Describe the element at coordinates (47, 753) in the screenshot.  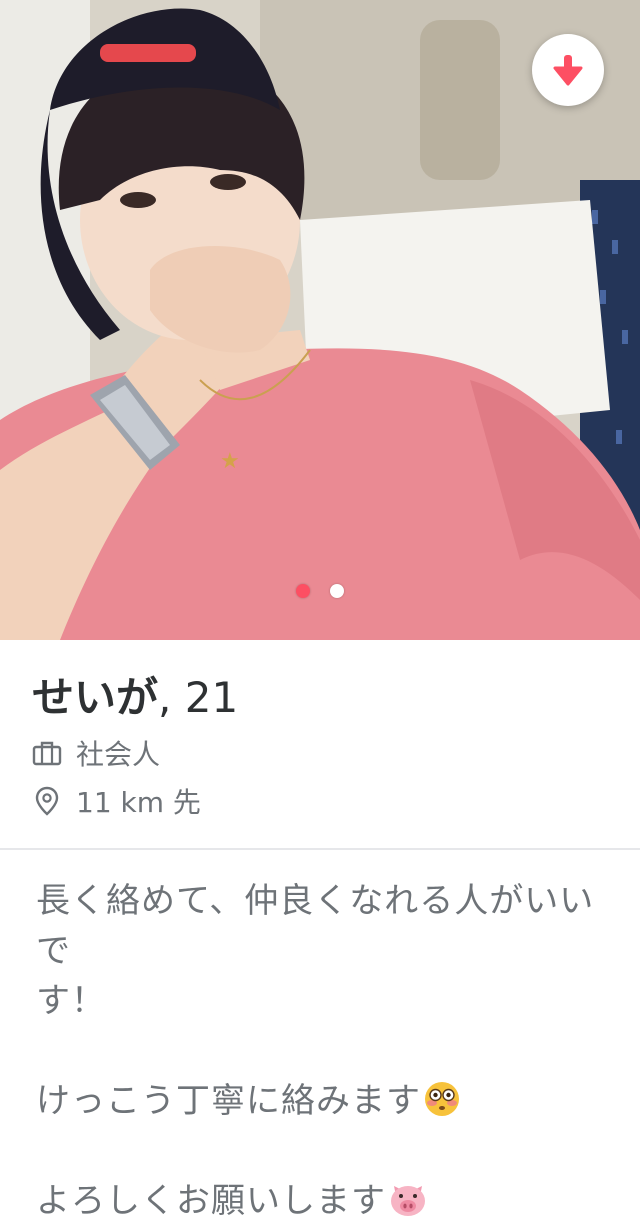
I see `briefcase-icon` at that location.